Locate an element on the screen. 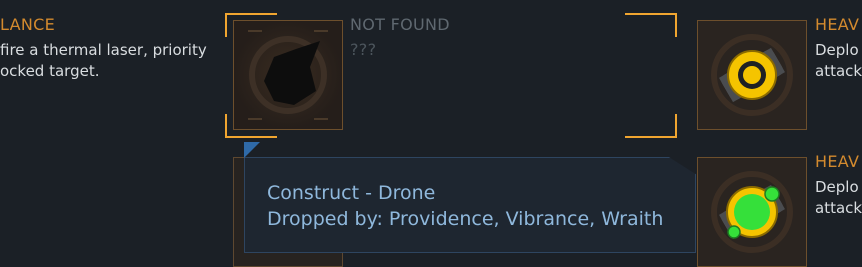 The width and height of the screenshot is (862, 267). item-subtitle-selected: ??? is located at coordinates (363, 49).